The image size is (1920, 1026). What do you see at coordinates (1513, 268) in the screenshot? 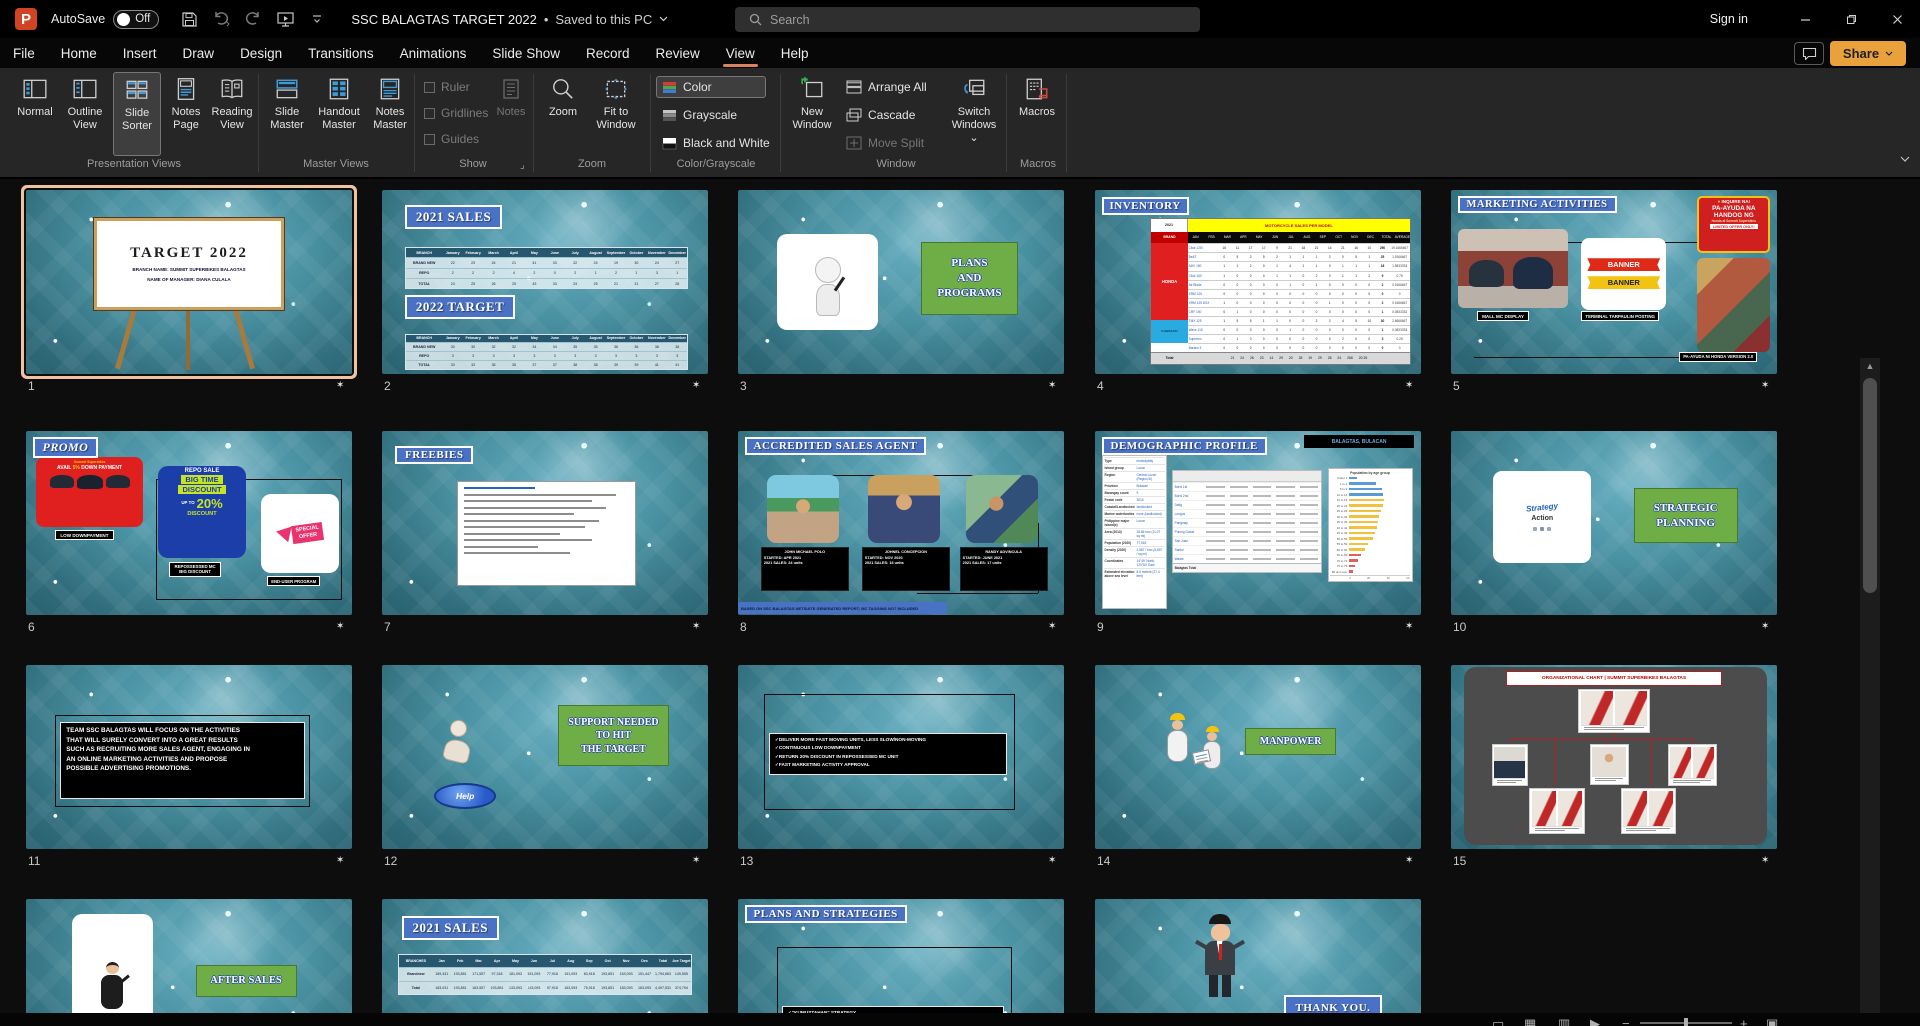
I see `mall-display-photo` at bounding box center [1513, 268].